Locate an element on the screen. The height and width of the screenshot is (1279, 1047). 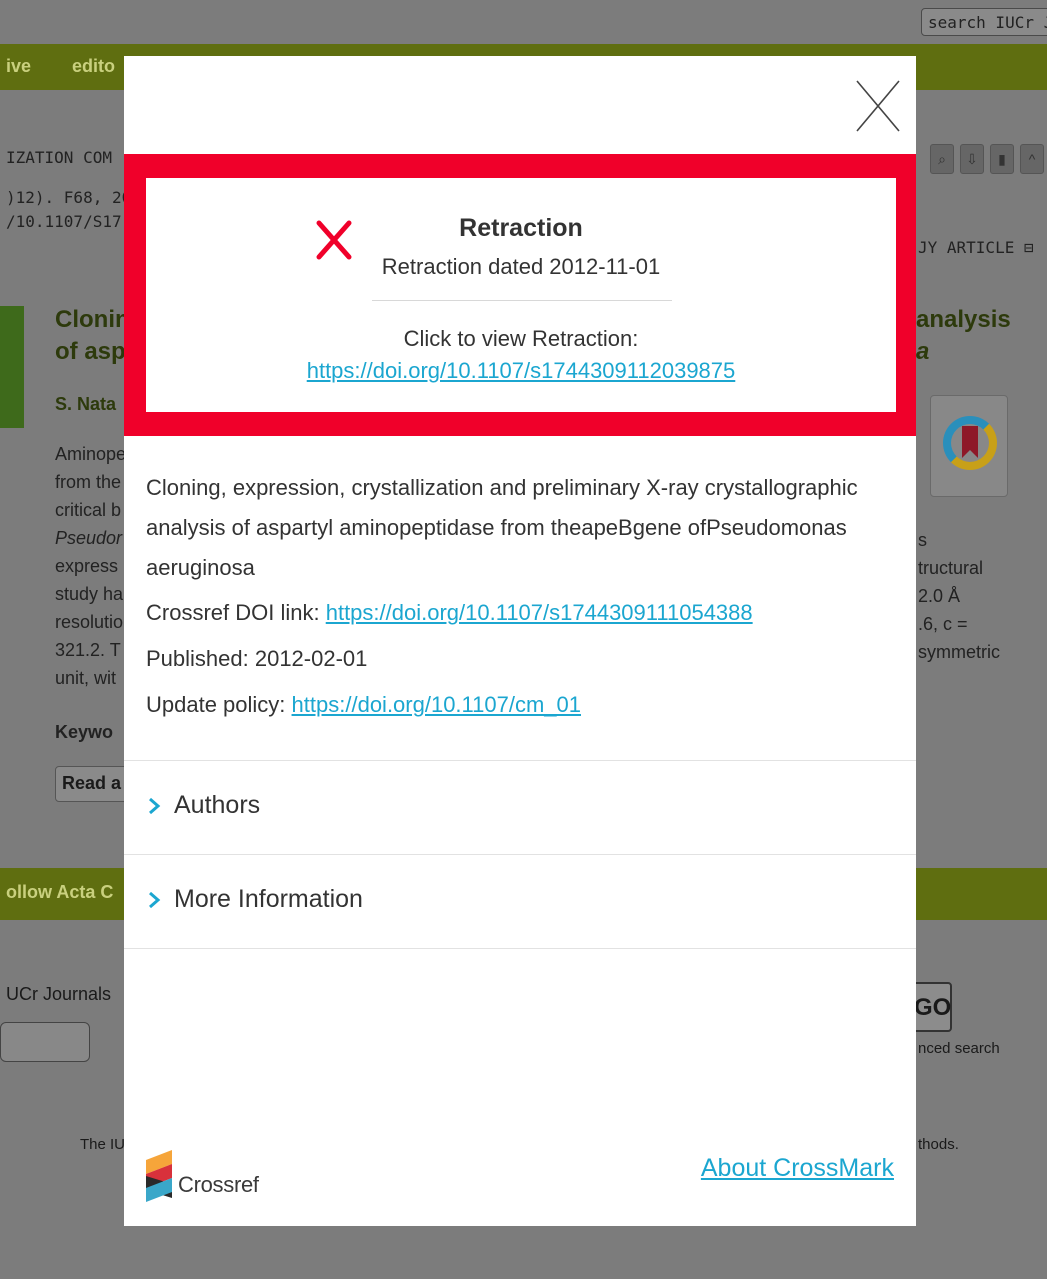
background-citation: )12). F68, 20 is located at coordinates (69, 197).